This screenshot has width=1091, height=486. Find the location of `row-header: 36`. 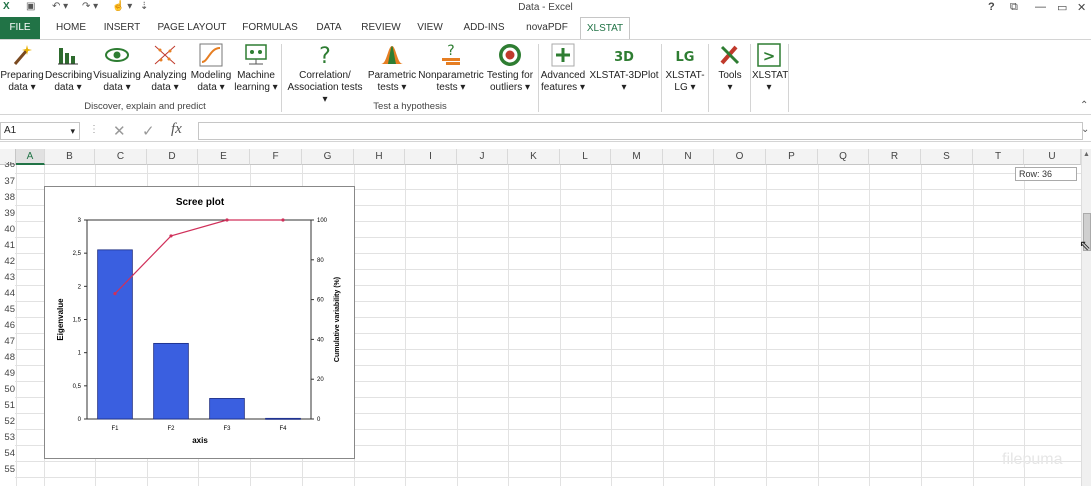

row-header: 36 is located at coordinates (7, 165).